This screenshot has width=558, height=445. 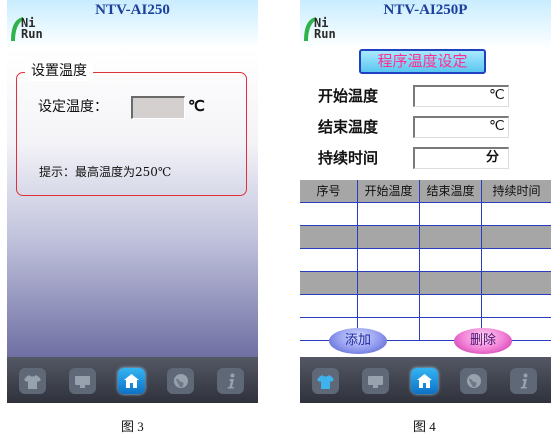 I want to click on delete-button: 删除, so click(x=483, y=341).